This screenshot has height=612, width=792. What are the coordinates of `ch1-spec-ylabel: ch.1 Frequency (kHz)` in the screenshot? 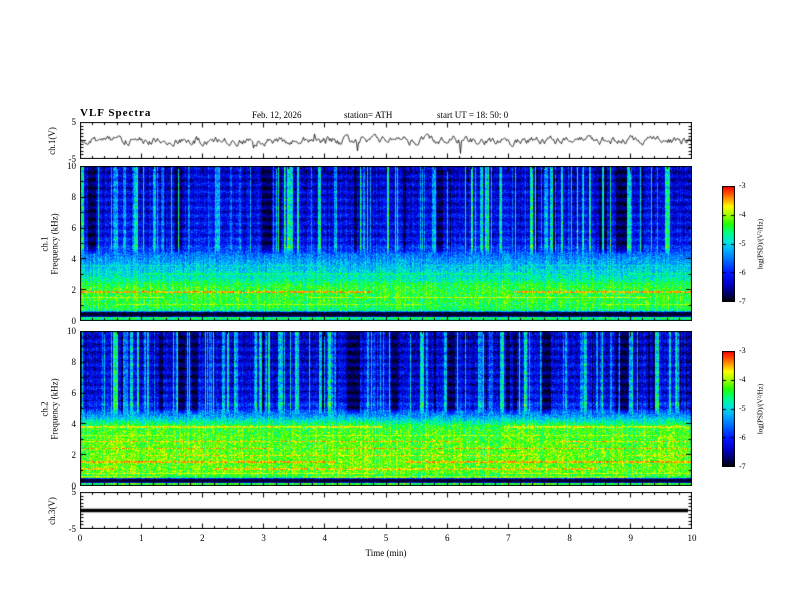 It's located at (49, 243).